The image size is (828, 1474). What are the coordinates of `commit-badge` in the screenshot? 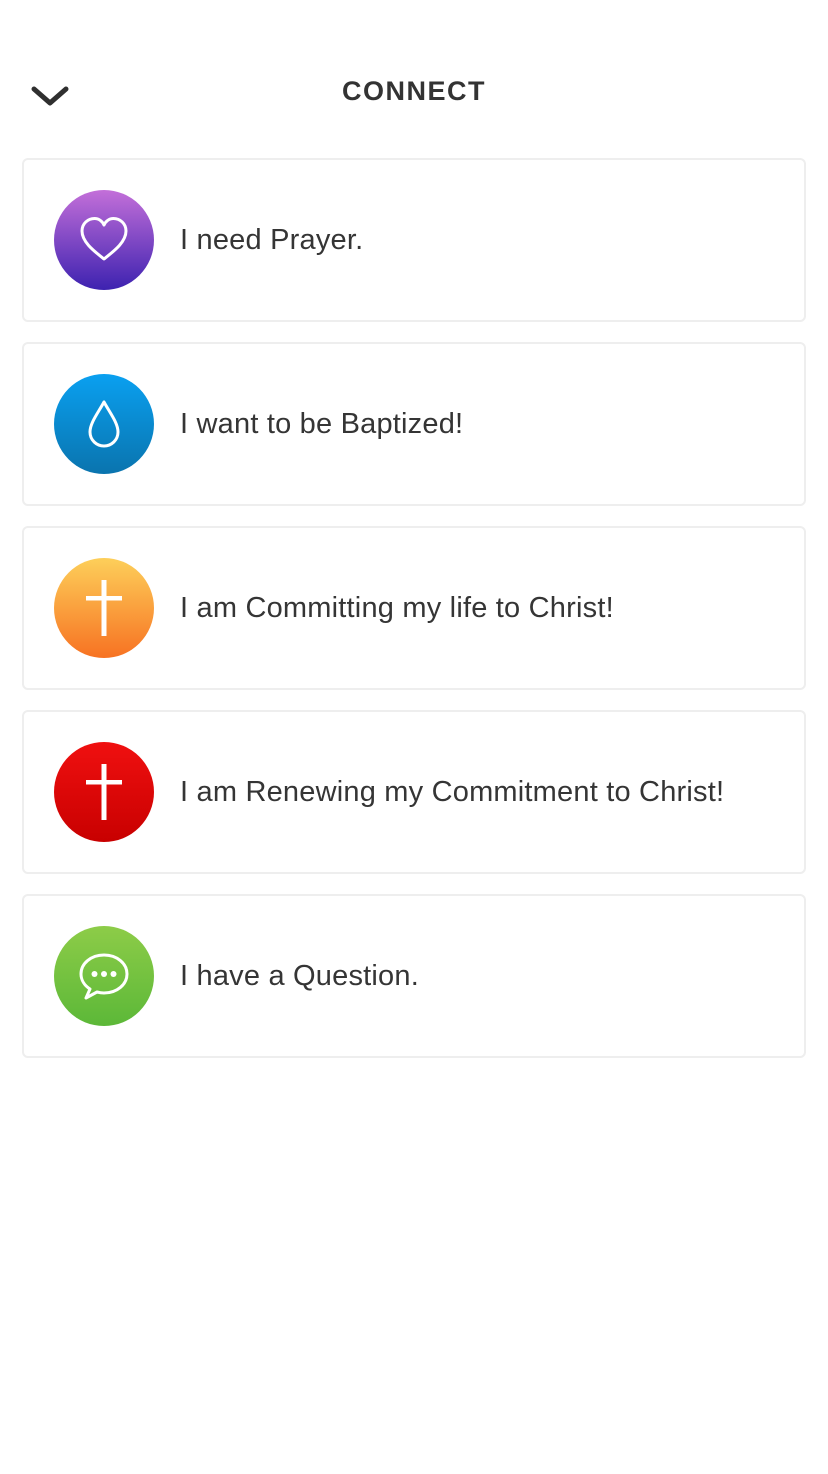 It's located at (104, 608).